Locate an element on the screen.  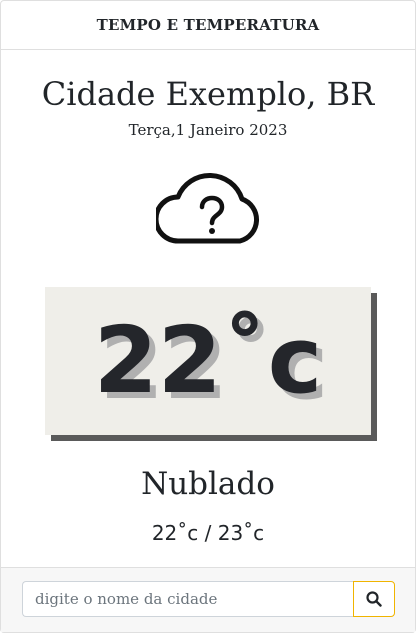
header-title: TEMPO E TEMPERATURA is located at coordinates (208, 25).